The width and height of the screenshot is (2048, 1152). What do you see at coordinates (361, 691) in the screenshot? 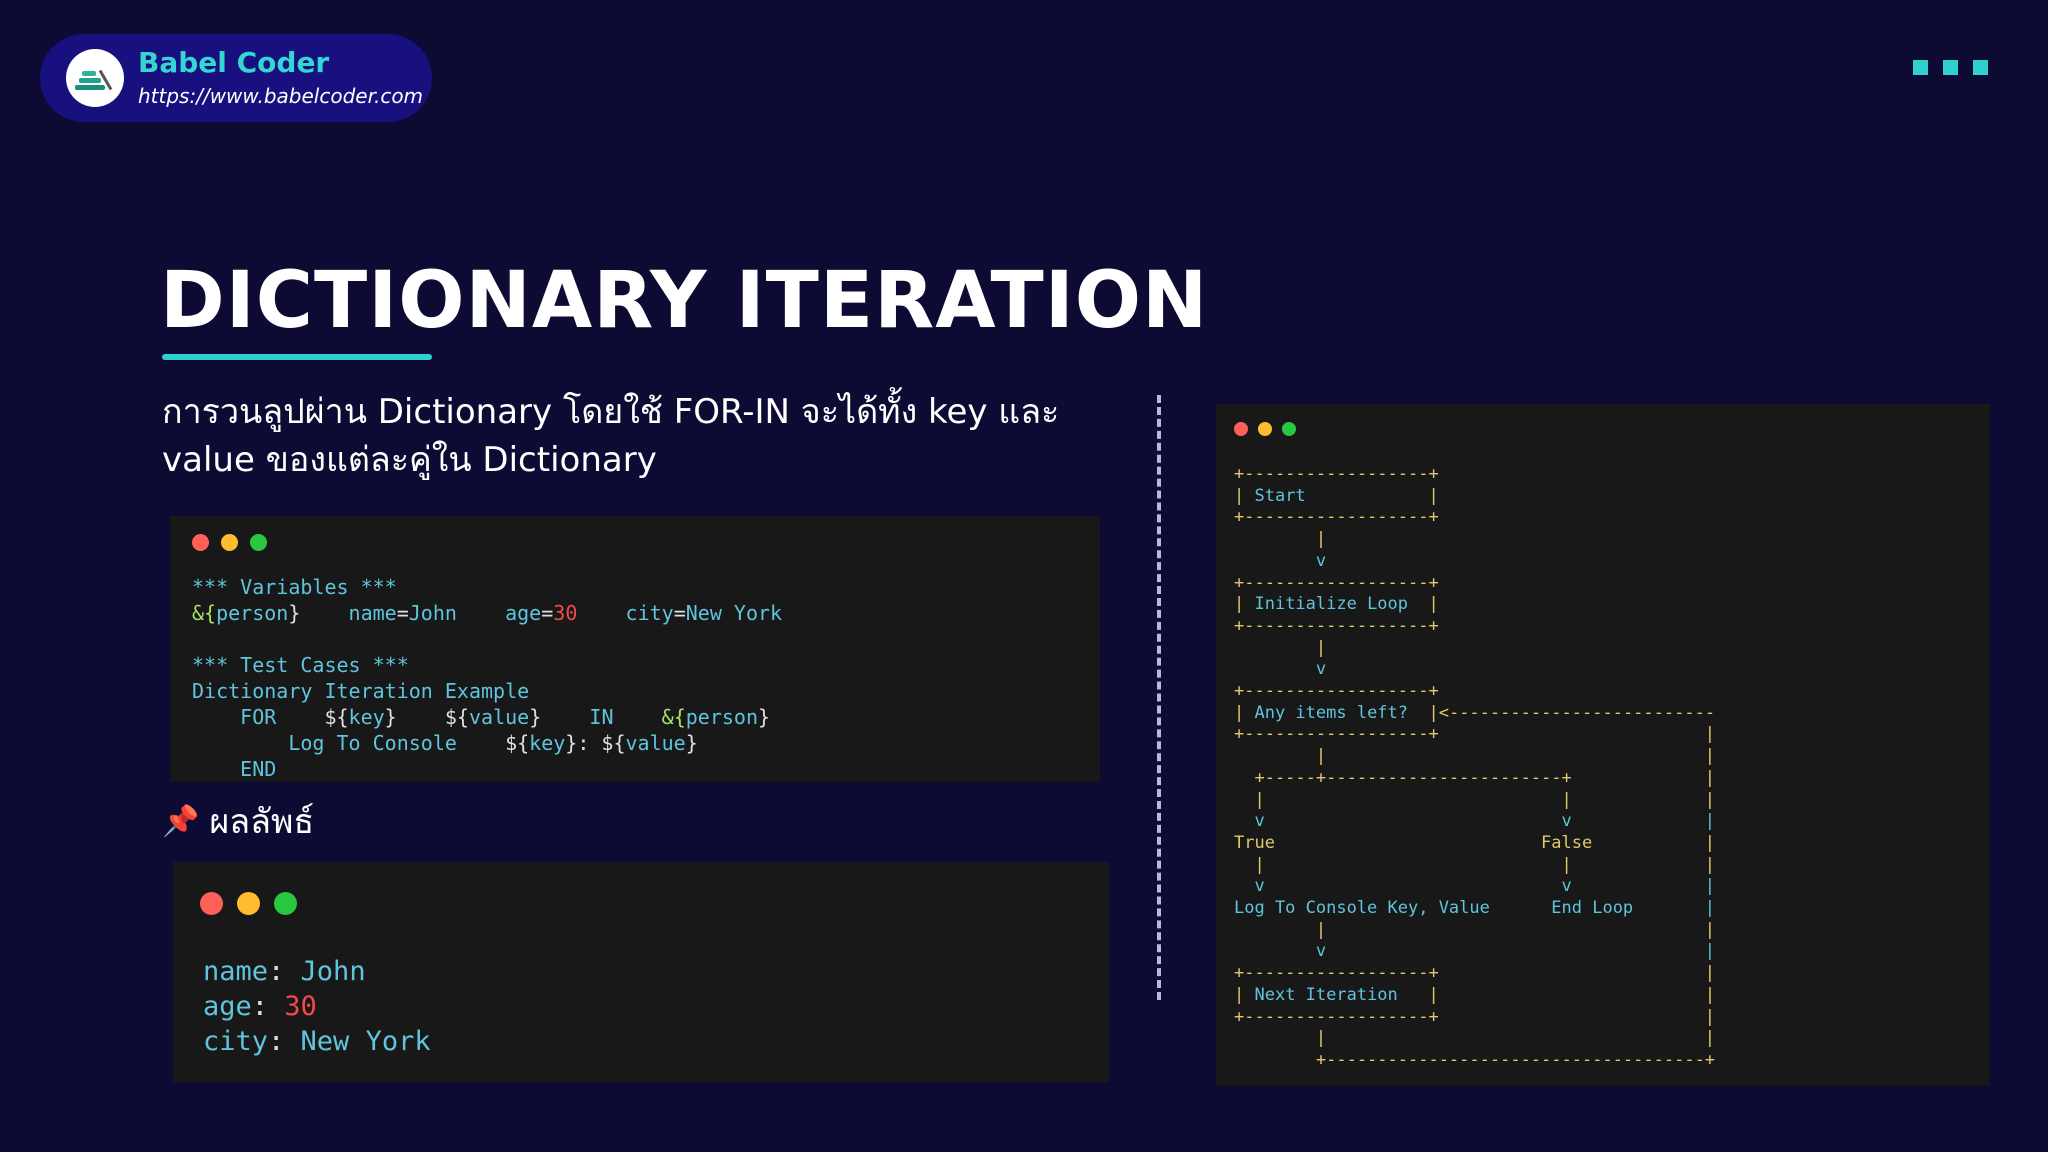
I see `code-token: Dictionary Iteration Example` at bounding box center [361, 691].